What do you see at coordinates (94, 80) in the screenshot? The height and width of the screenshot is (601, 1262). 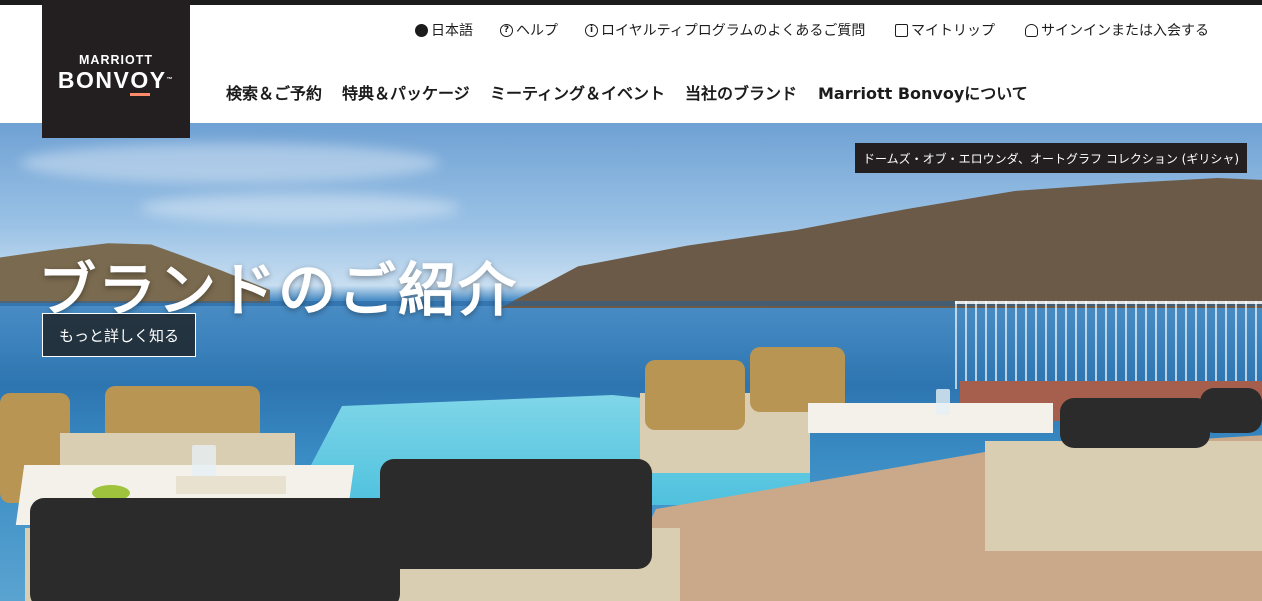 I see `logo-word-start: BONV` at bounding box center [94, 80].